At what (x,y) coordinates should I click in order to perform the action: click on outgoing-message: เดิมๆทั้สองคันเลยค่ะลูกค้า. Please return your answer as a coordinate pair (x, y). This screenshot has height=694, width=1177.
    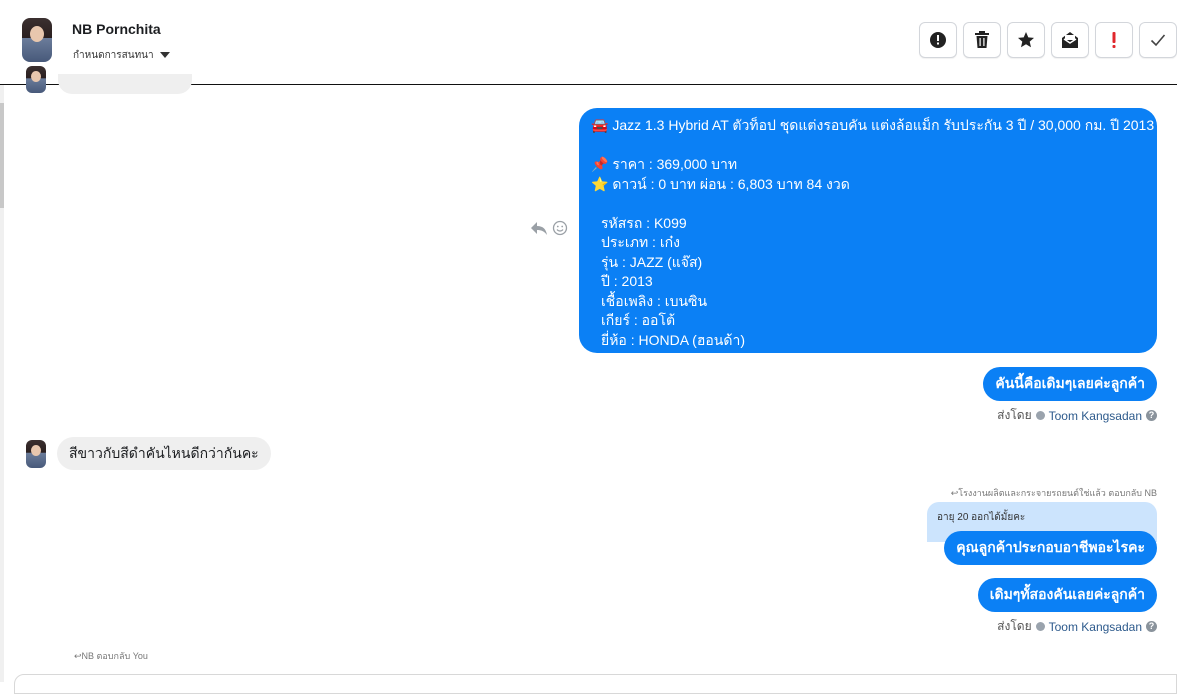
    Looking at the image, I should click on (1067, 595).